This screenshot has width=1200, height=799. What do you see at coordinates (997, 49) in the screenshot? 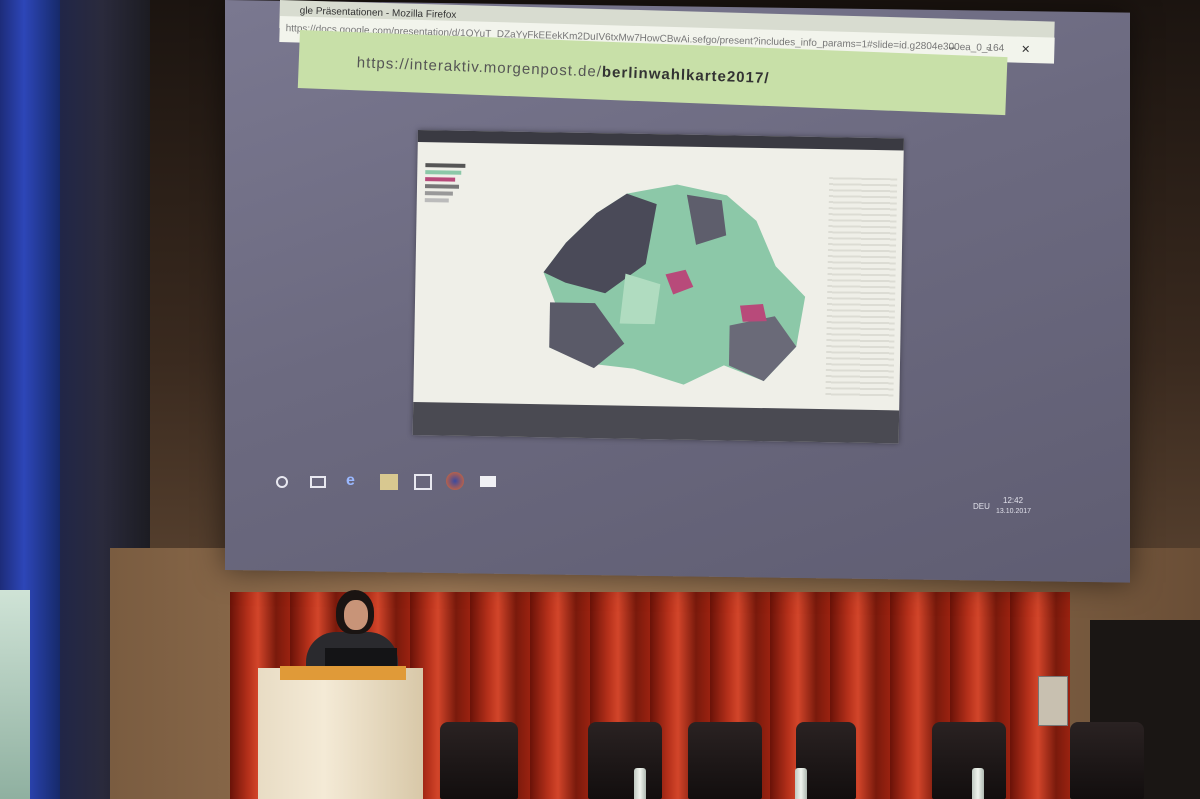
I see `window-controls: – ▫ ✕` at bounding box center [997, 49].